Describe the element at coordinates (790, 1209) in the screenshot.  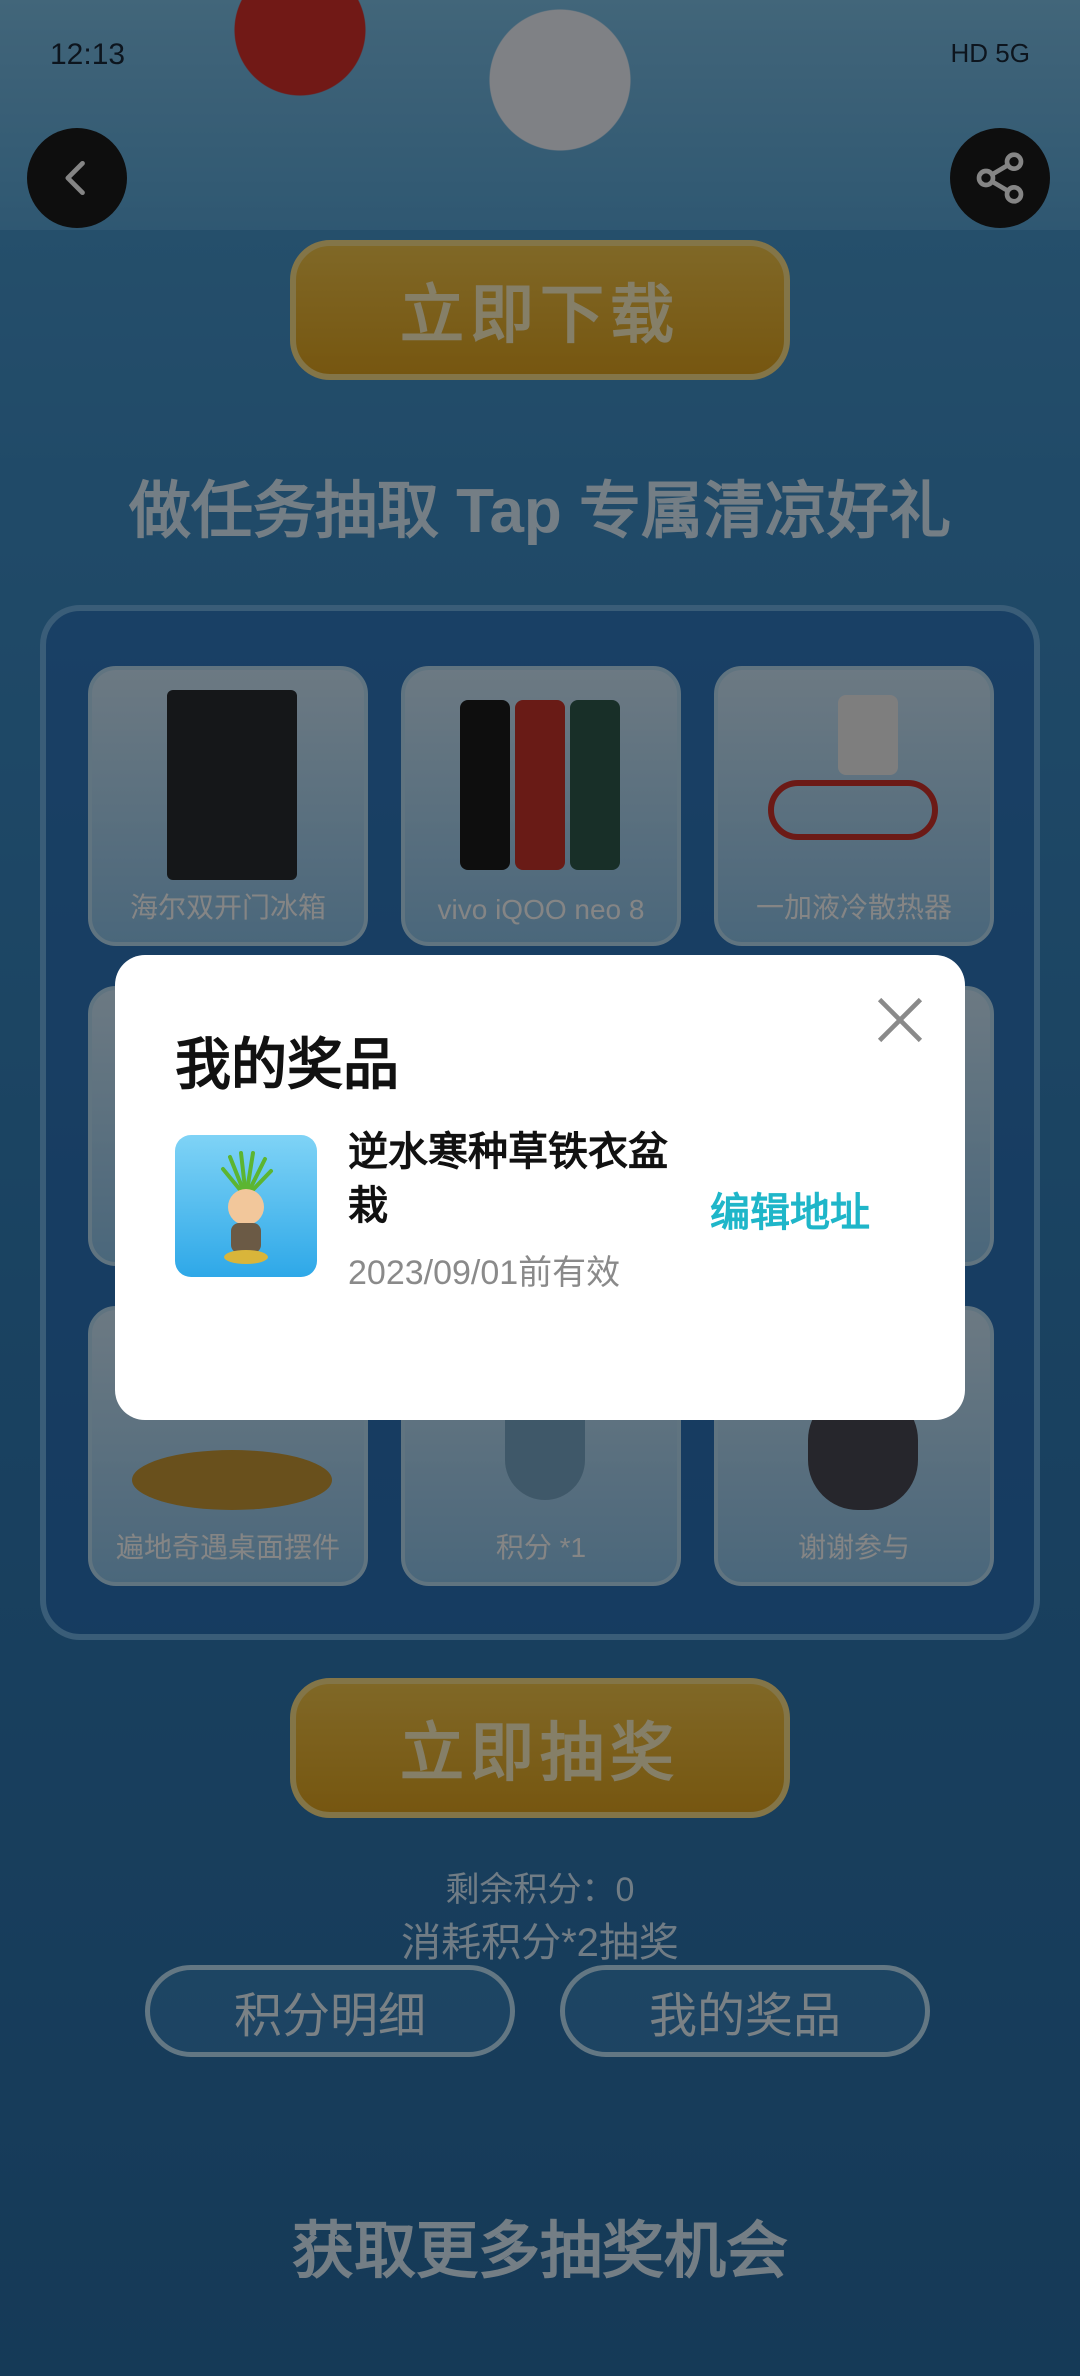
I see `edit-address-link: 编辑地址` at that location.